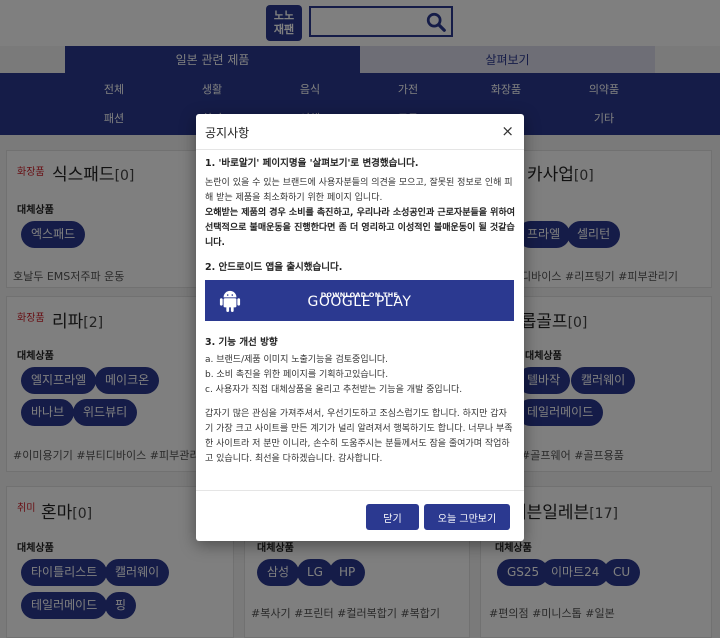 Image resolution: width=720 pixels, height=638 pixels. I want to click on hide-today-button: 오늘 그만보기, so click(467, 517).